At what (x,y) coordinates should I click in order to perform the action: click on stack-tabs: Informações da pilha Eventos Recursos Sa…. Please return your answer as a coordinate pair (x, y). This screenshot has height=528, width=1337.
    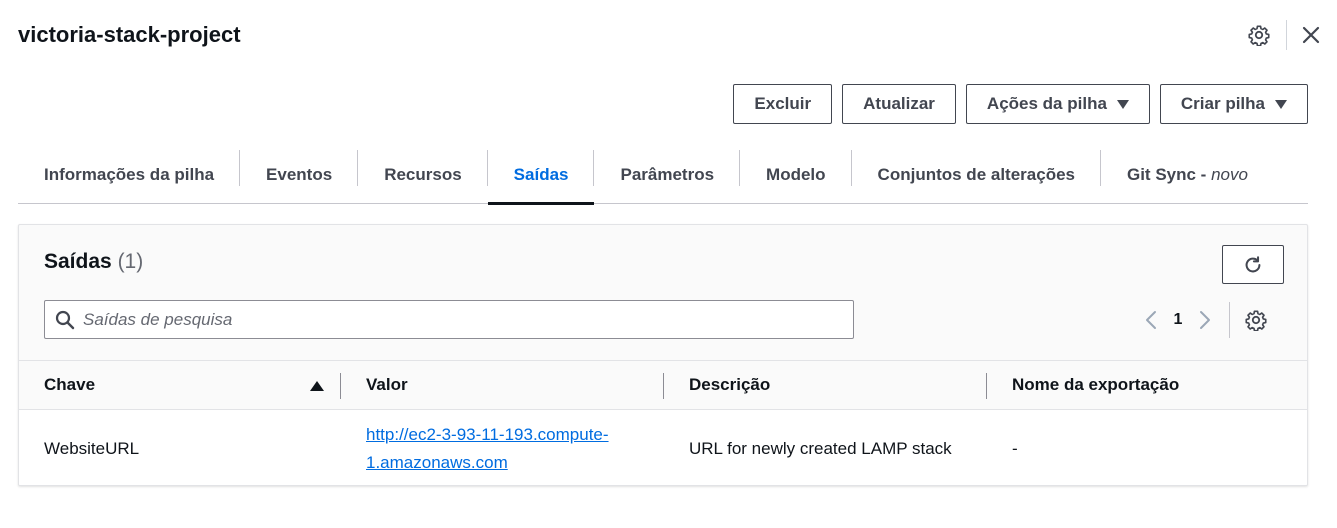
    Looking at the image, I should click on (663, 175).